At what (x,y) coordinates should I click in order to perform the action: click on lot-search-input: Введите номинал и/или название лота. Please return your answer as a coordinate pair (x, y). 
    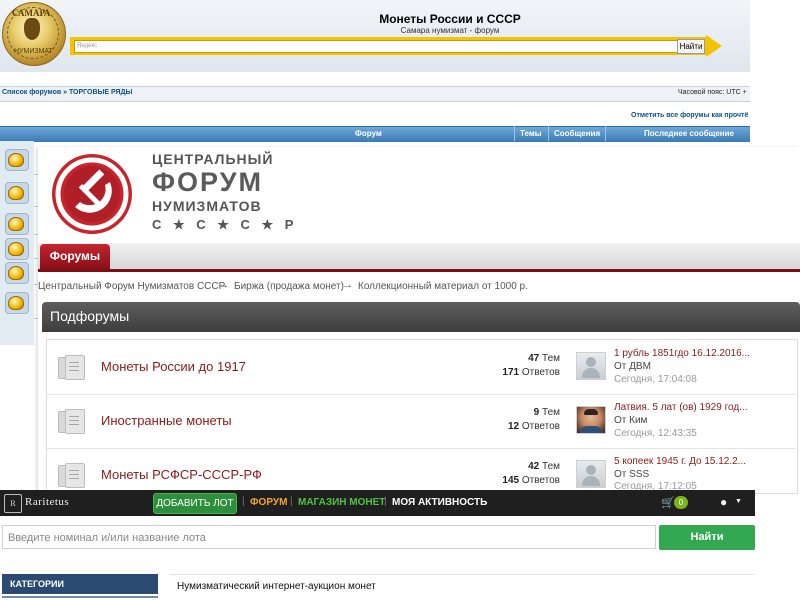
    Looking at the image, I should click on (329, 537).